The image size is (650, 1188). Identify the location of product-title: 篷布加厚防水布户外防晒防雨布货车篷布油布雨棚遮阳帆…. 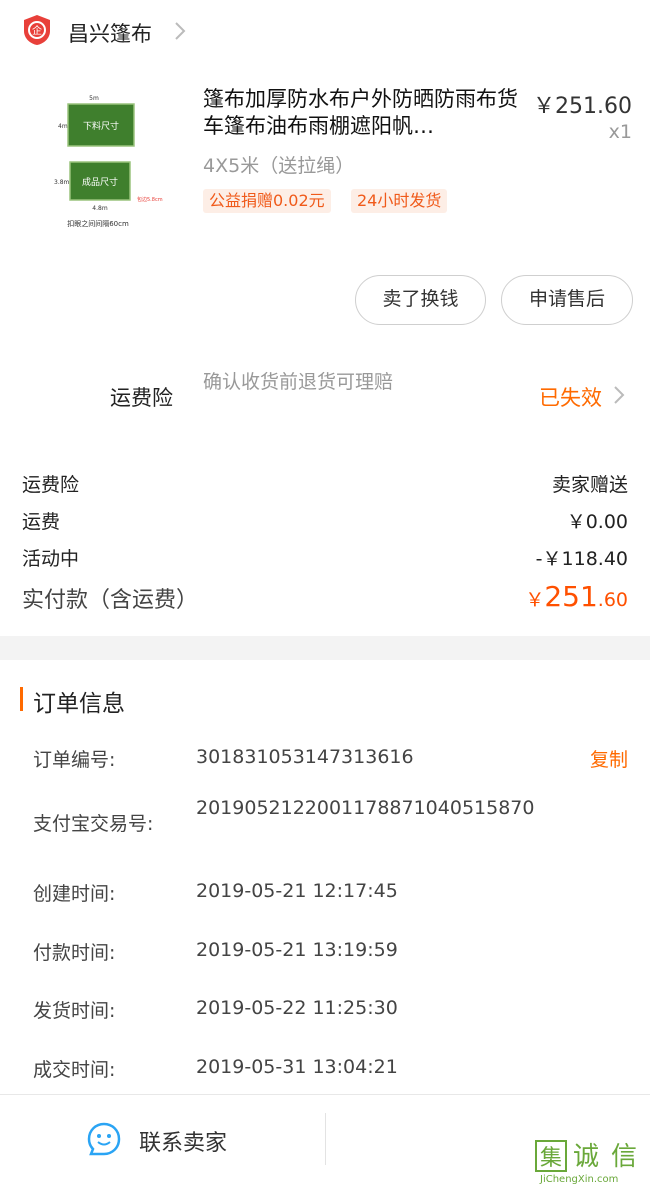
(360, 113).